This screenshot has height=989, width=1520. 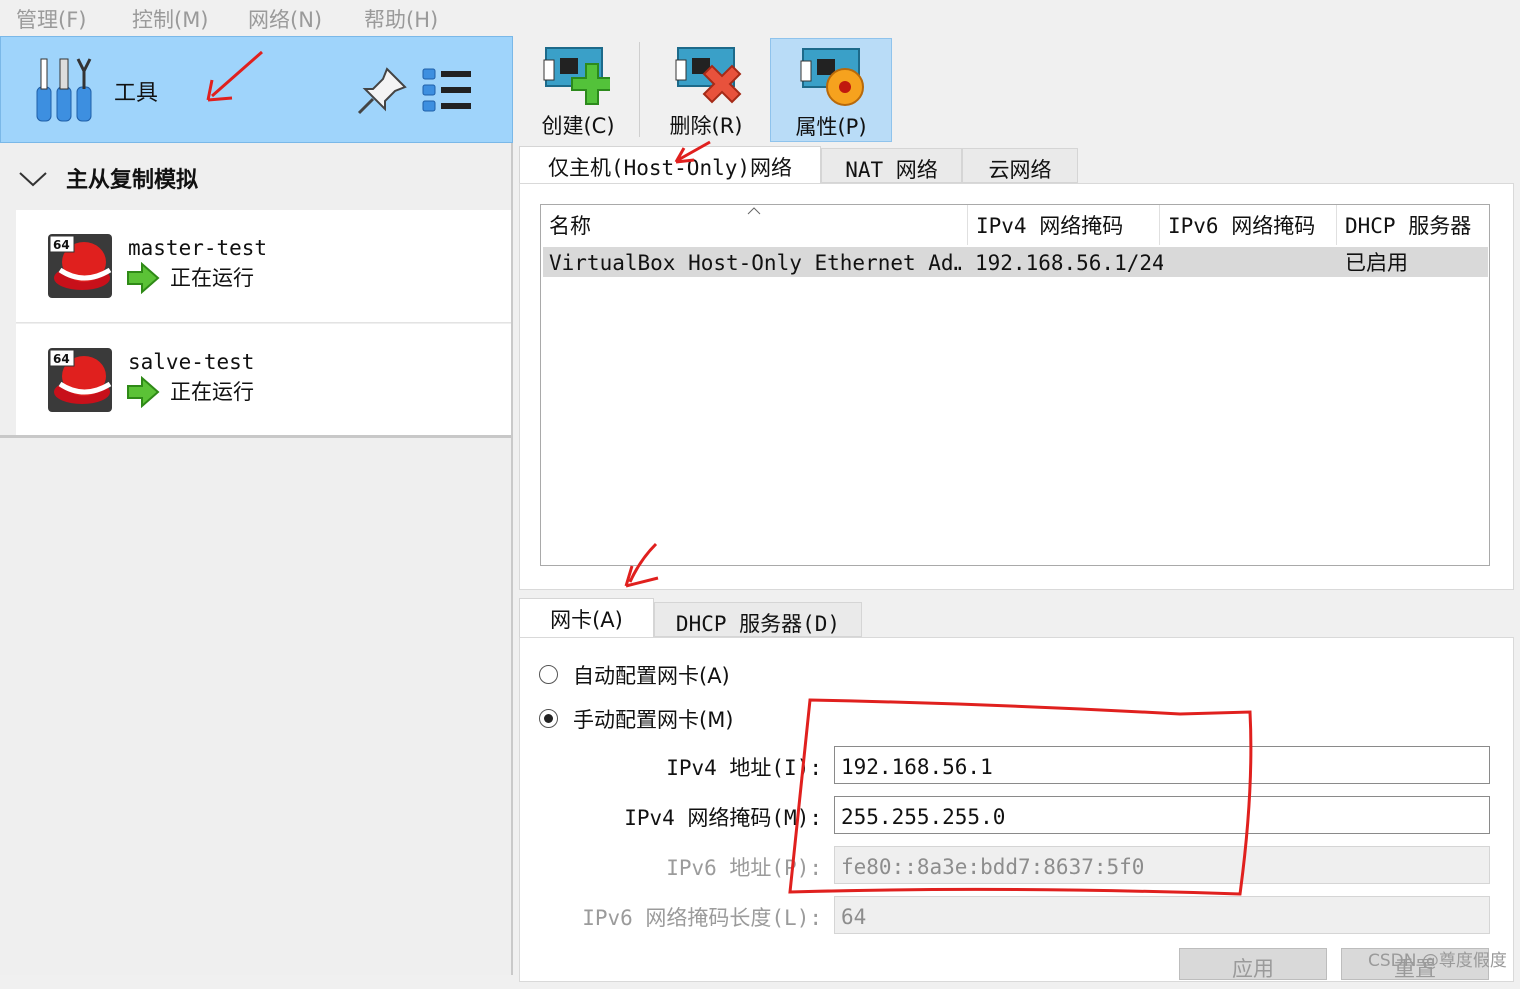 I want to click on apply-button: 应用, so click(x=1253, y=964).